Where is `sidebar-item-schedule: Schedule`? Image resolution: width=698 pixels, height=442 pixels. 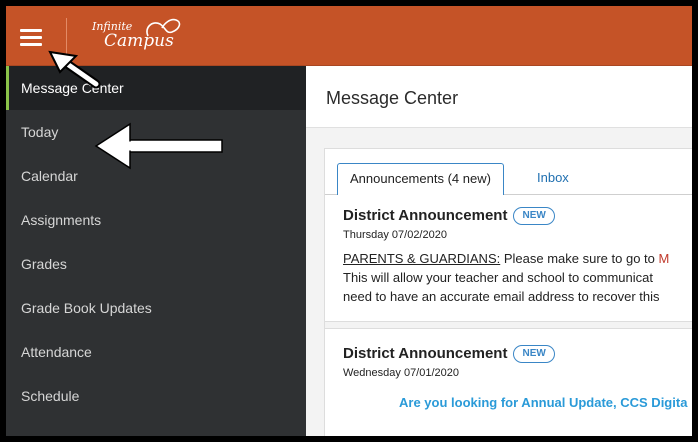
sidebar-item-schedule: Schedule is located at coordinates (156, 396).